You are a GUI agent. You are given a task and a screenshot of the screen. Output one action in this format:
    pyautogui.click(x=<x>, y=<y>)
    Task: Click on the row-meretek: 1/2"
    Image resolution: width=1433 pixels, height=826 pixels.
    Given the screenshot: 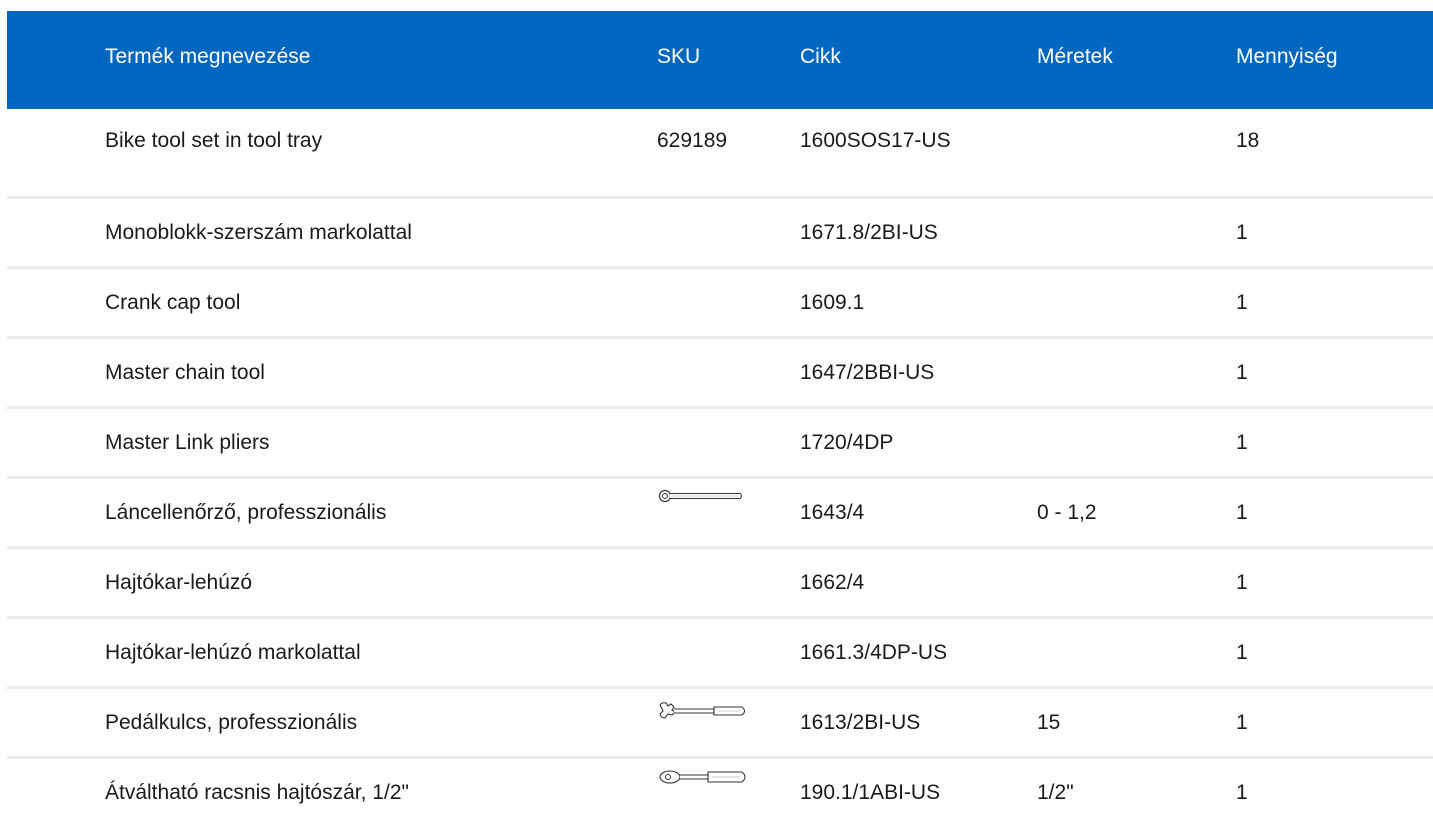 What is the action you would take?
    pyautogui.click(x=1055, y=792)
    